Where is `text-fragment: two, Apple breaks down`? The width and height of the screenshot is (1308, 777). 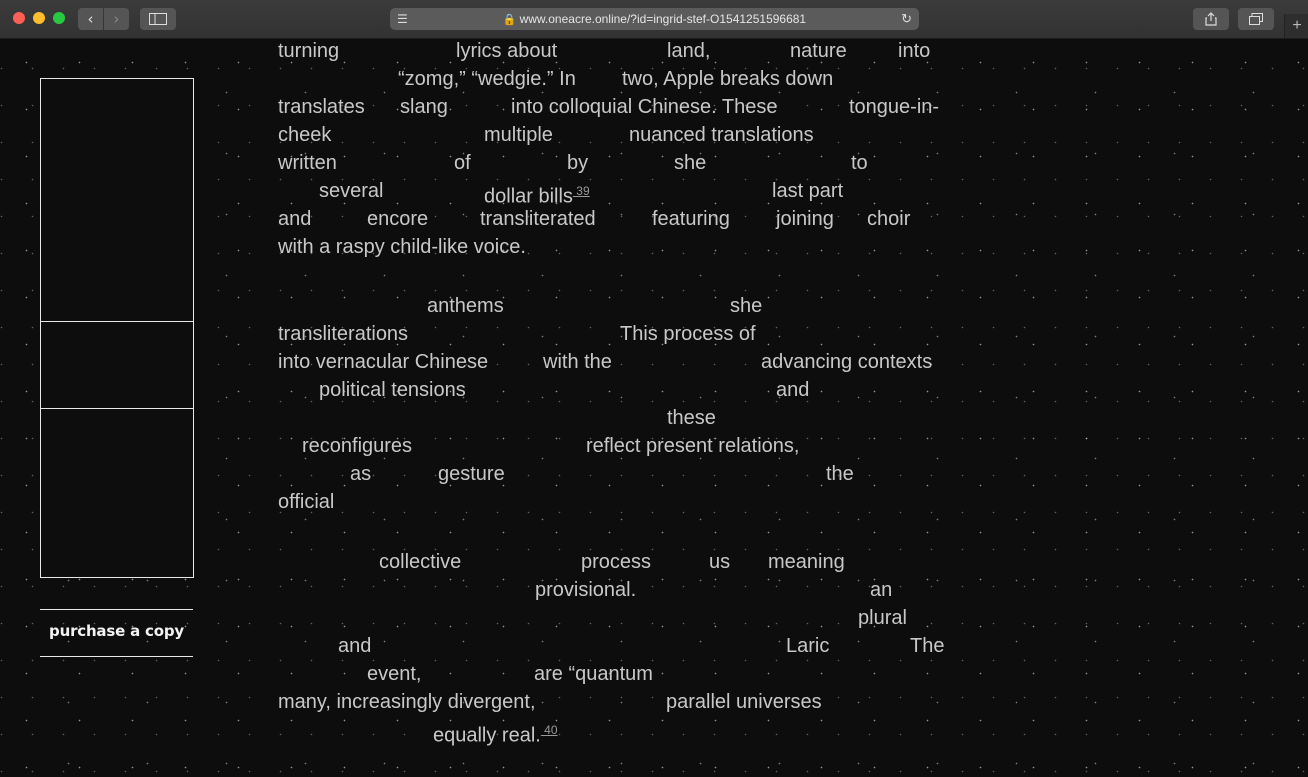
text-fragment: two, Apple breaks down is located at coordinates (727, 79).